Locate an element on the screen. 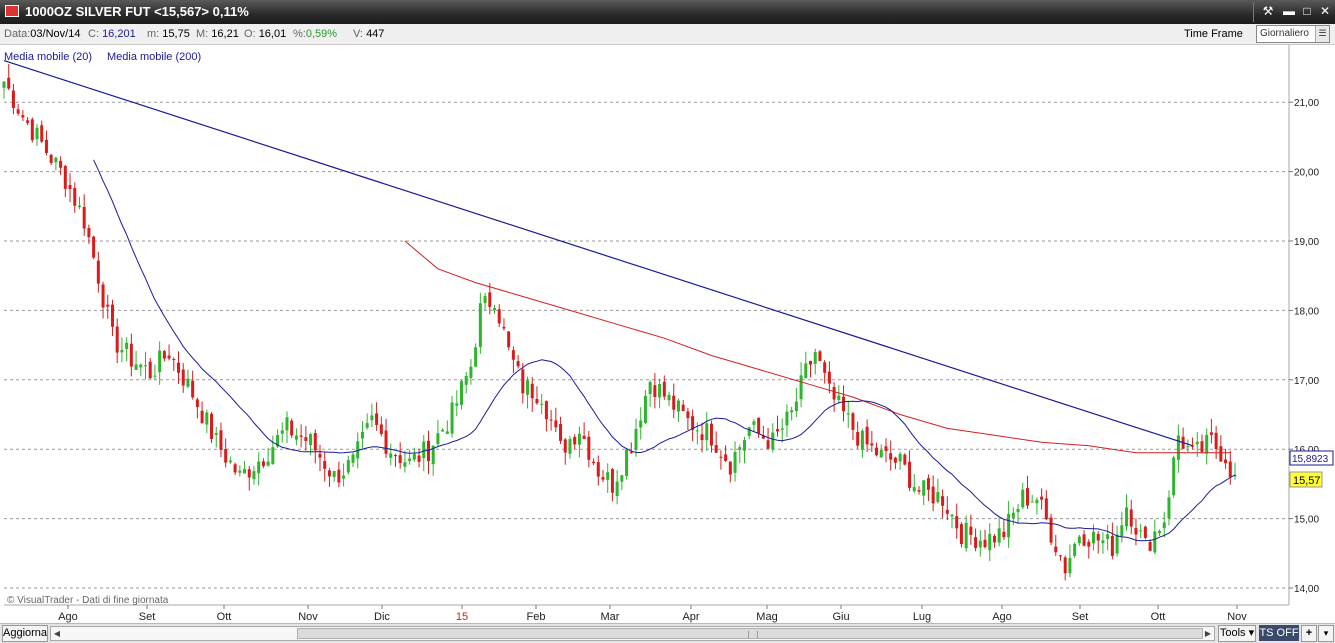  app-icon is located at coordinates (12, 11).